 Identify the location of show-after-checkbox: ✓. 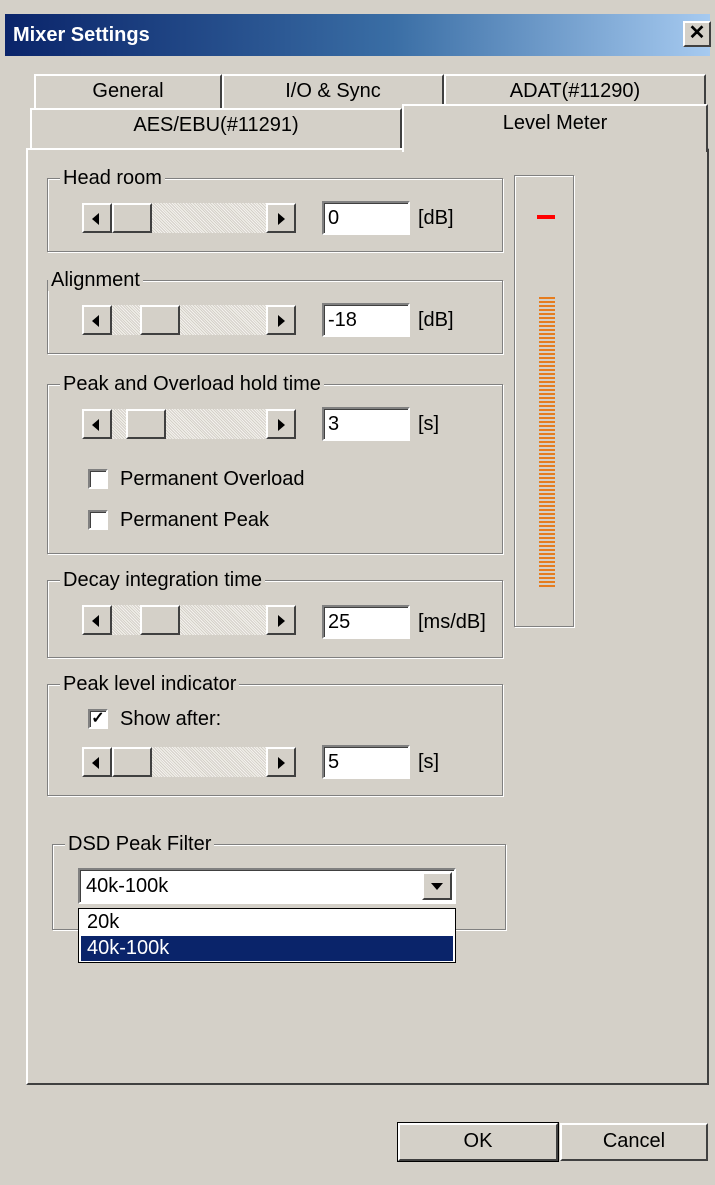
(98, 719).